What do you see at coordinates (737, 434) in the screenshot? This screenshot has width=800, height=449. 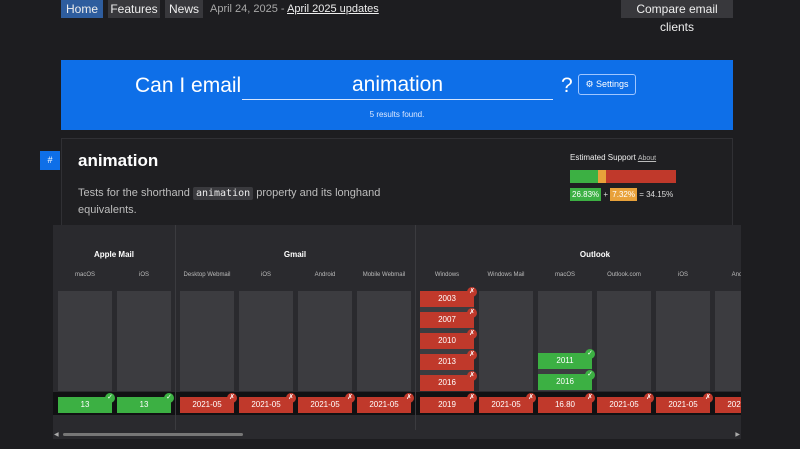 I see `scroll-right-icon: ▶` at bounding box center [737, 434].